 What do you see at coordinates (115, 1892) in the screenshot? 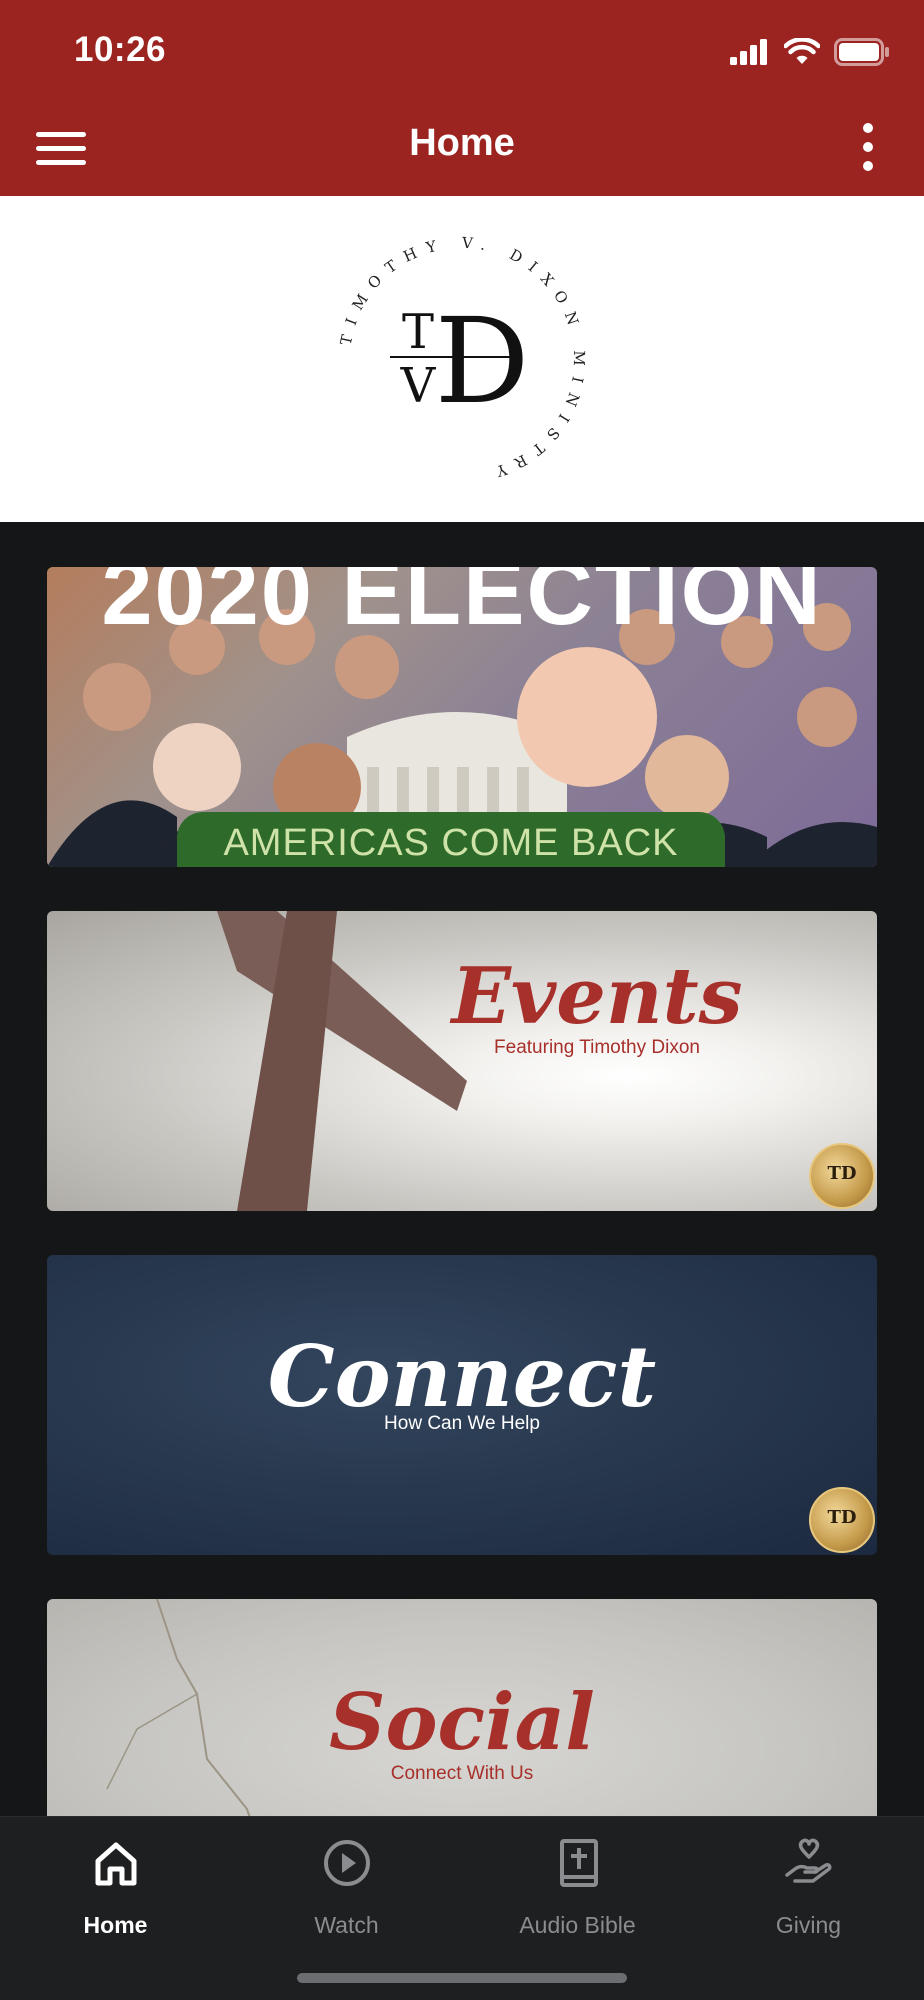
I see `nav-tab-home: Home` at bounding box center [115, 1892].